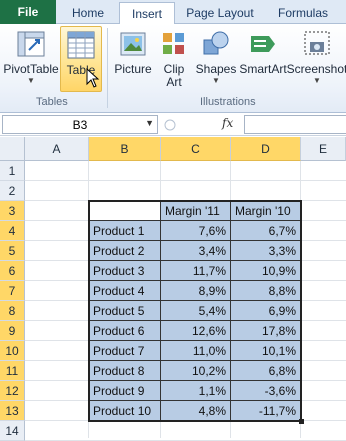  What do you see at coordinates (196, 231) in the screenshot?
I see `margin-value-cell: 7,6%` at bounding box center [196, 231].